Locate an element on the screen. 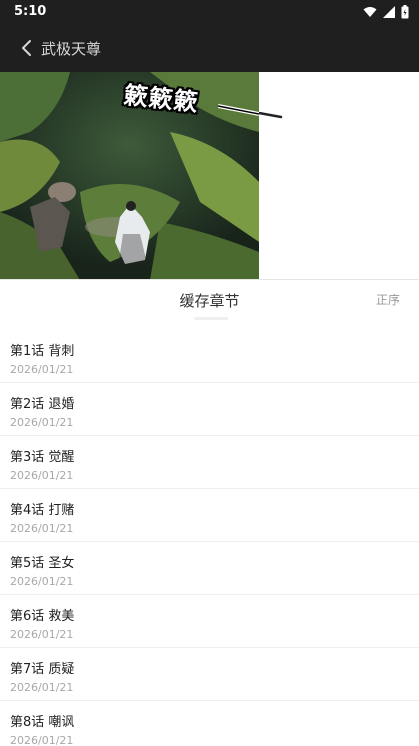  chapter-item: 第3话 觉醒 2026/01/21 is located at coordinates (209, 462).